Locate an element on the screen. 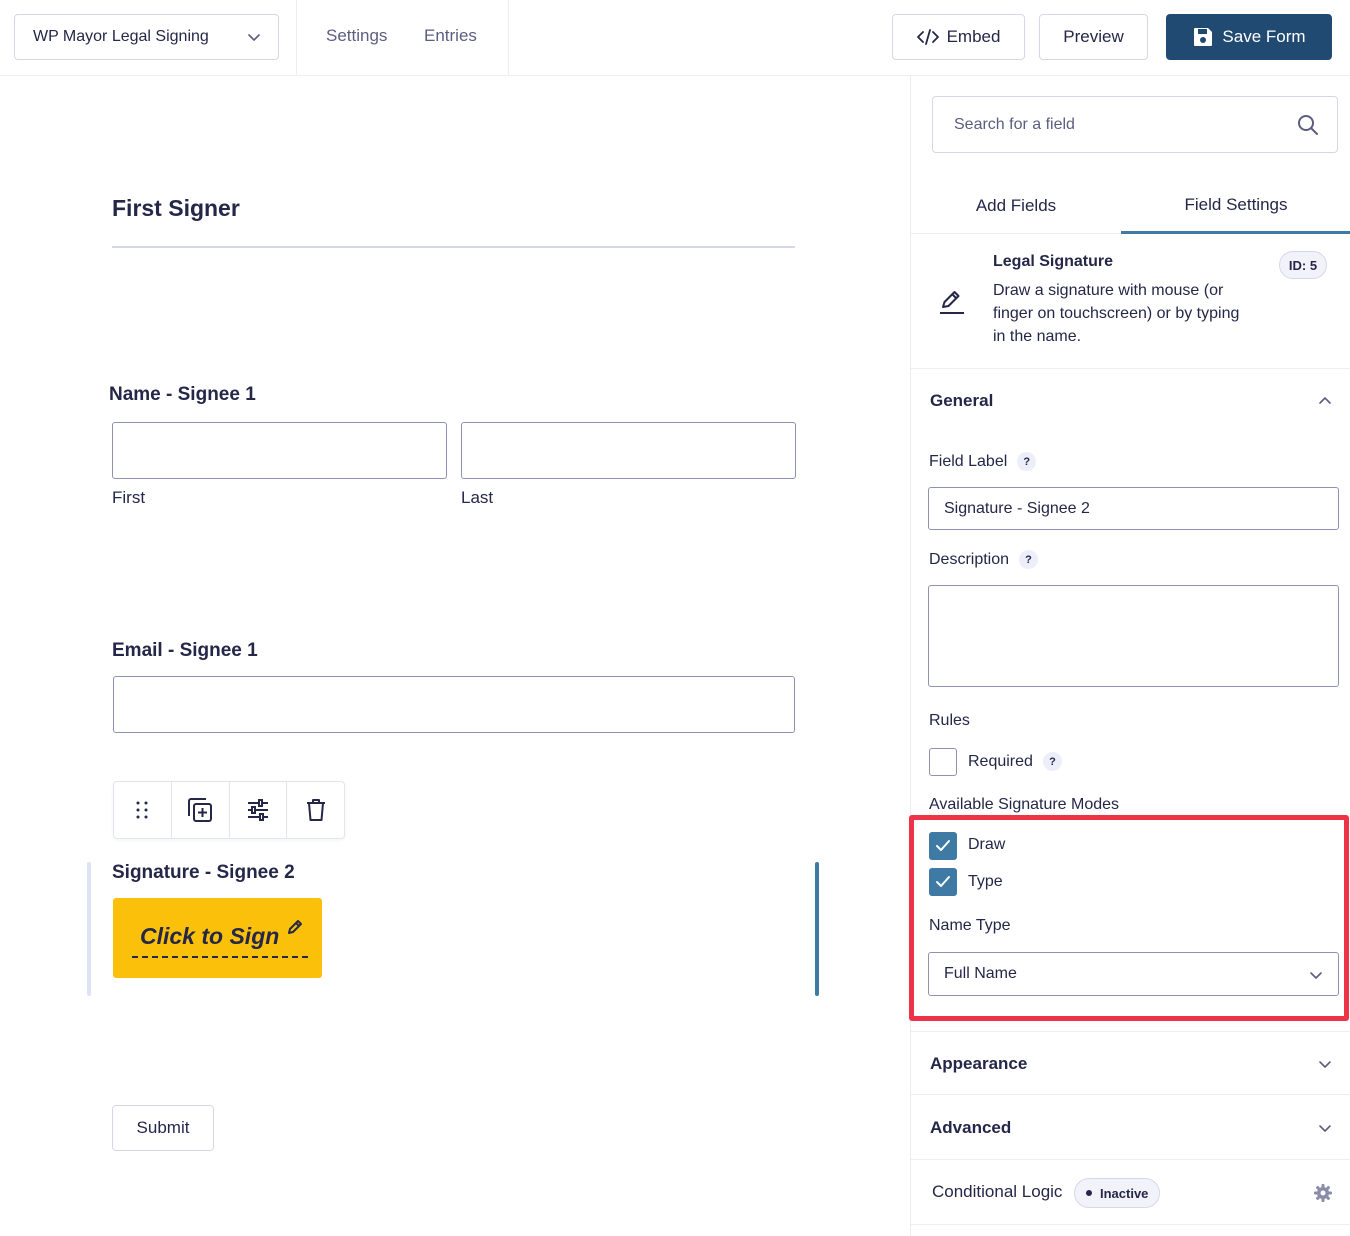 This screenshot has height=1236, width=1350. sidebar-tabs: Add Fields Field Settings is located at coordinates (1130, 206).